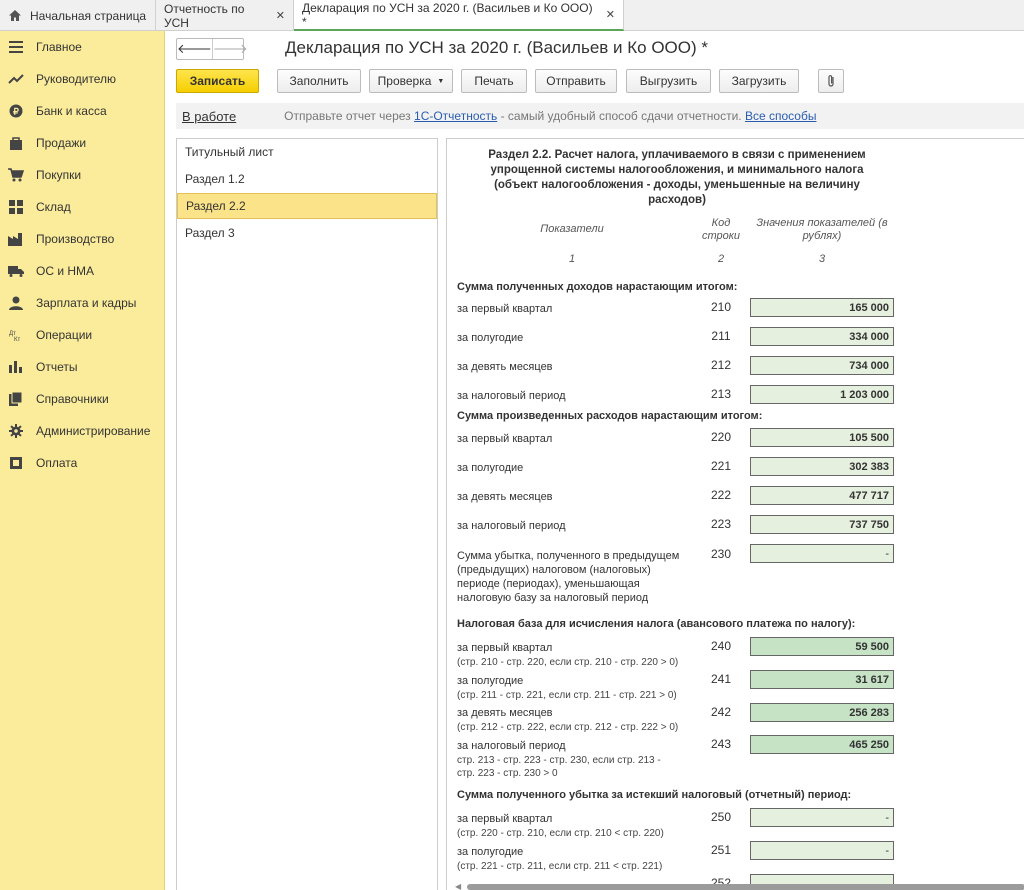 The image size is (1024, 890). I want to click on check-button: Проверка ▼, so click(411, 81).